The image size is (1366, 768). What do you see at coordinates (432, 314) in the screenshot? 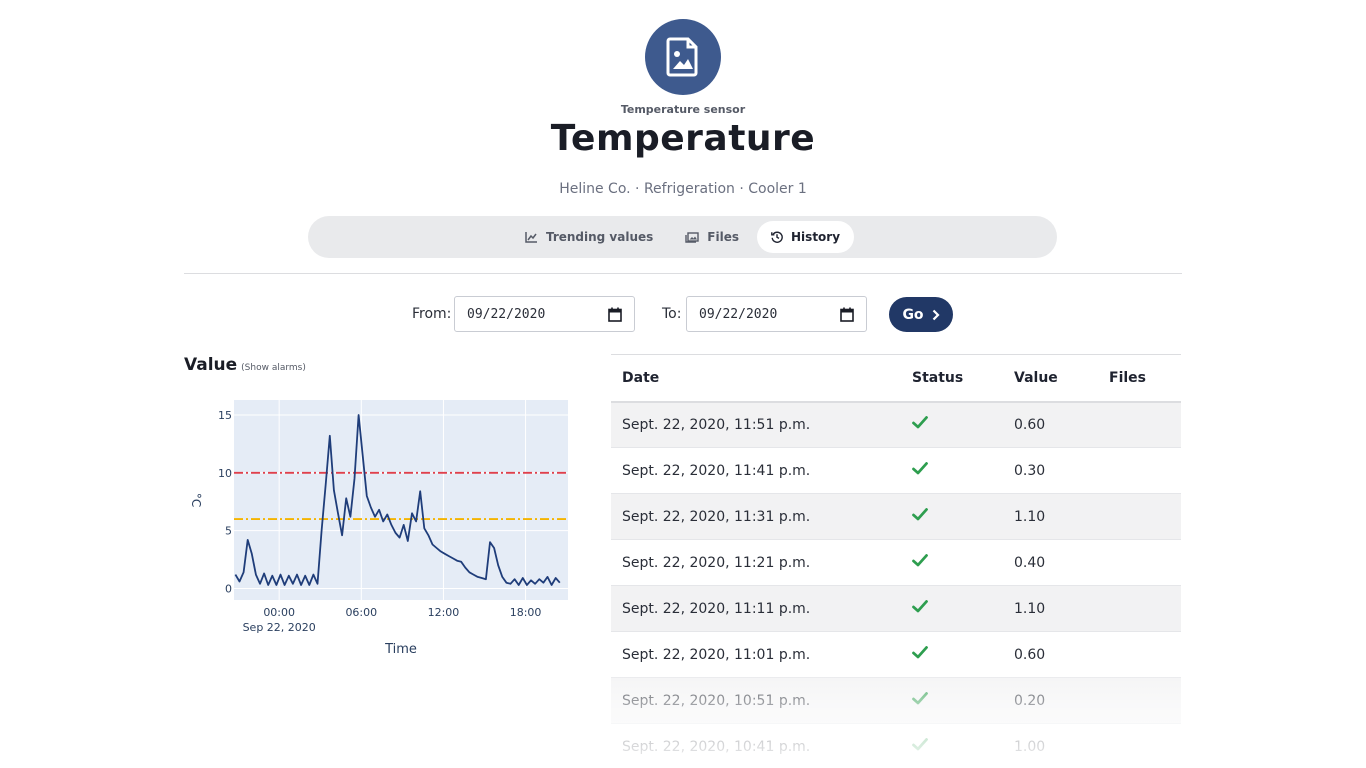
I see `from-label: From:` at bounding box center [432, 314].